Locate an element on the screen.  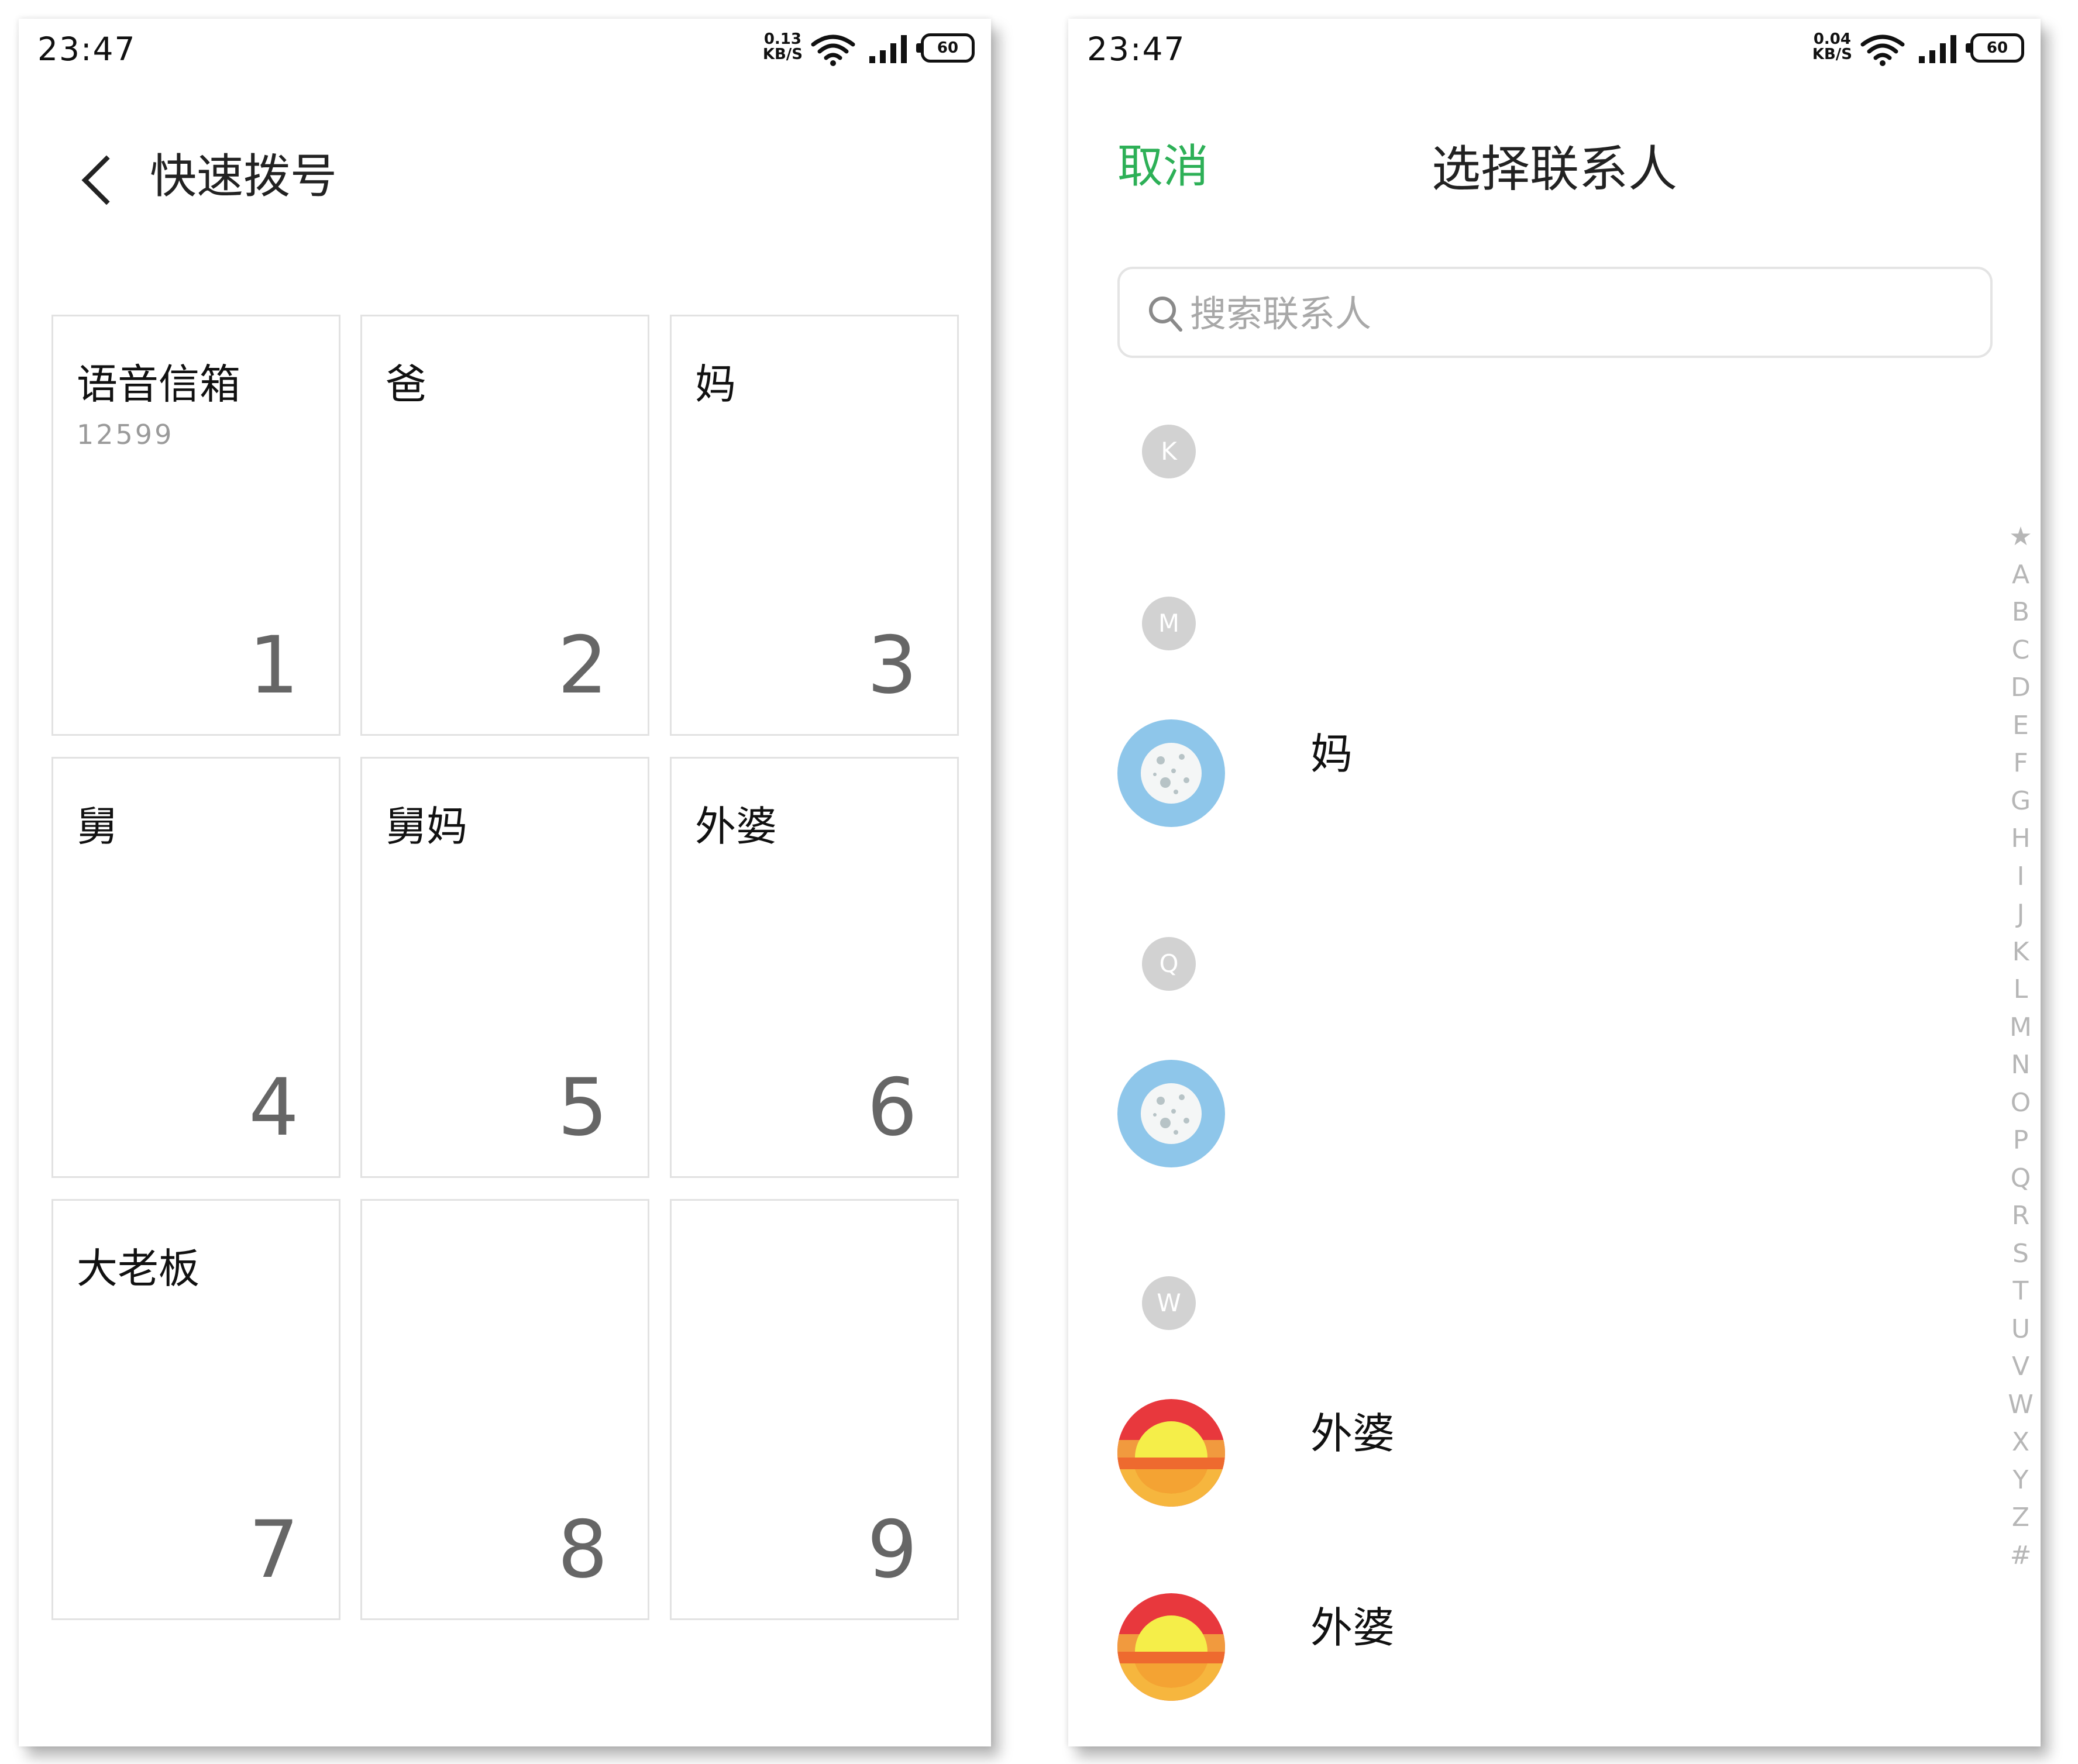
index-letter: I is located at coordinates (2020, 877).